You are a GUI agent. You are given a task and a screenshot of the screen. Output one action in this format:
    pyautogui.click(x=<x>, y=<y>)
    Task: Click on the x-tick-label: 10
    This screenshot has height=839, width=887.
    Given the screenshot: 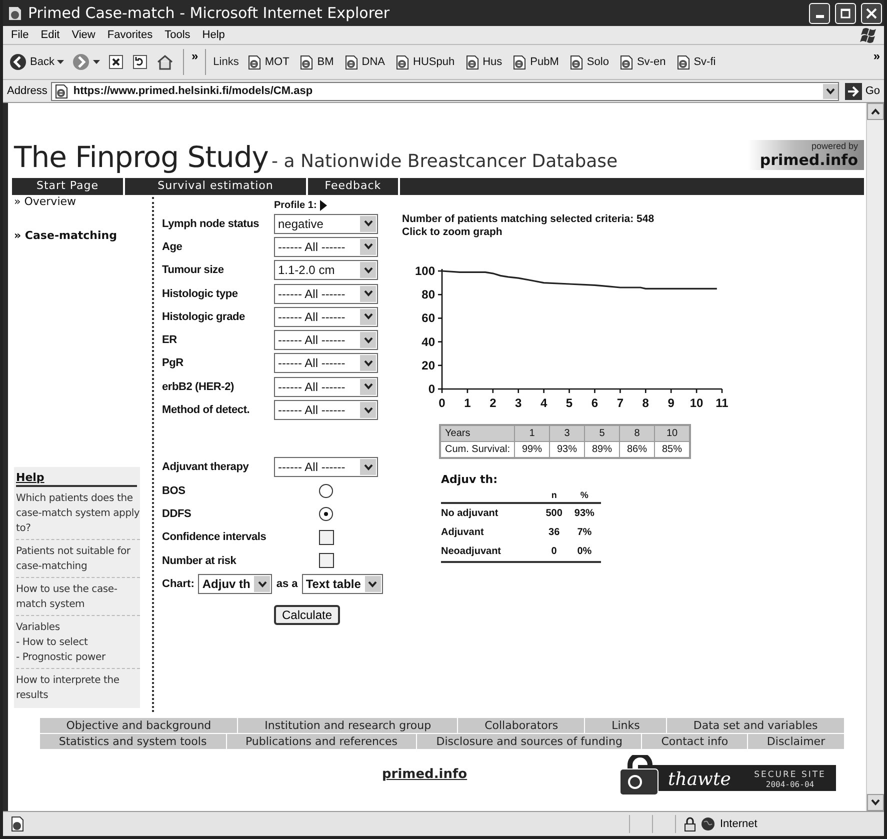 What is the action you would take?
    pyautogui.click(x=697, y=403)
    